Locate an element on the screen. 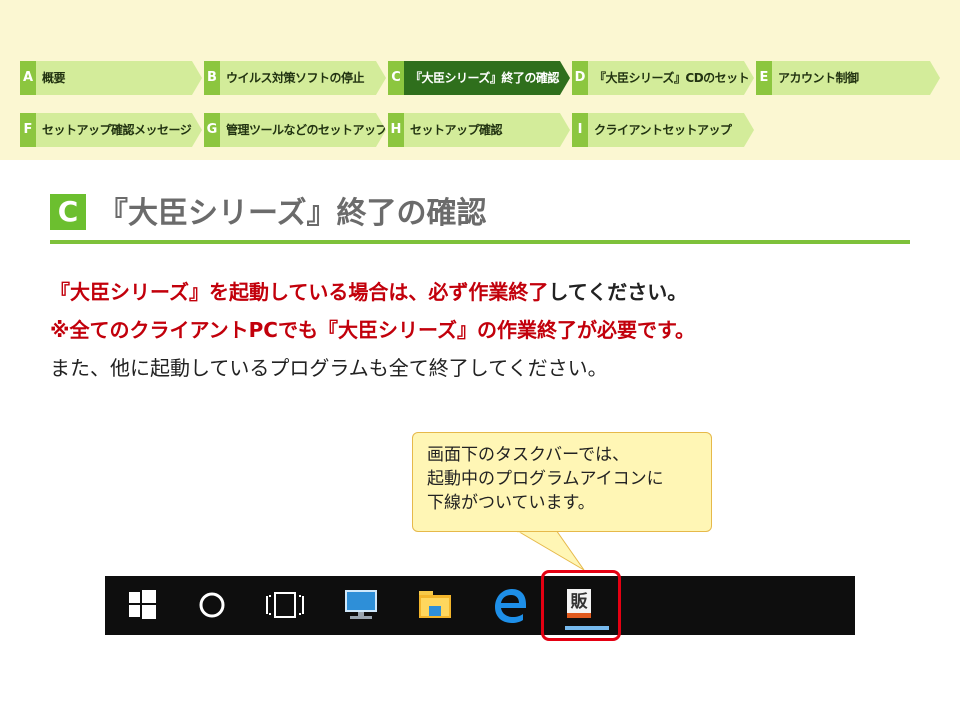 The height and width of the screenshot is (720, 960). instruction-line-3: また、他に起動しているプログラムも全て終了してください。 is located at coordinates (329, 368).